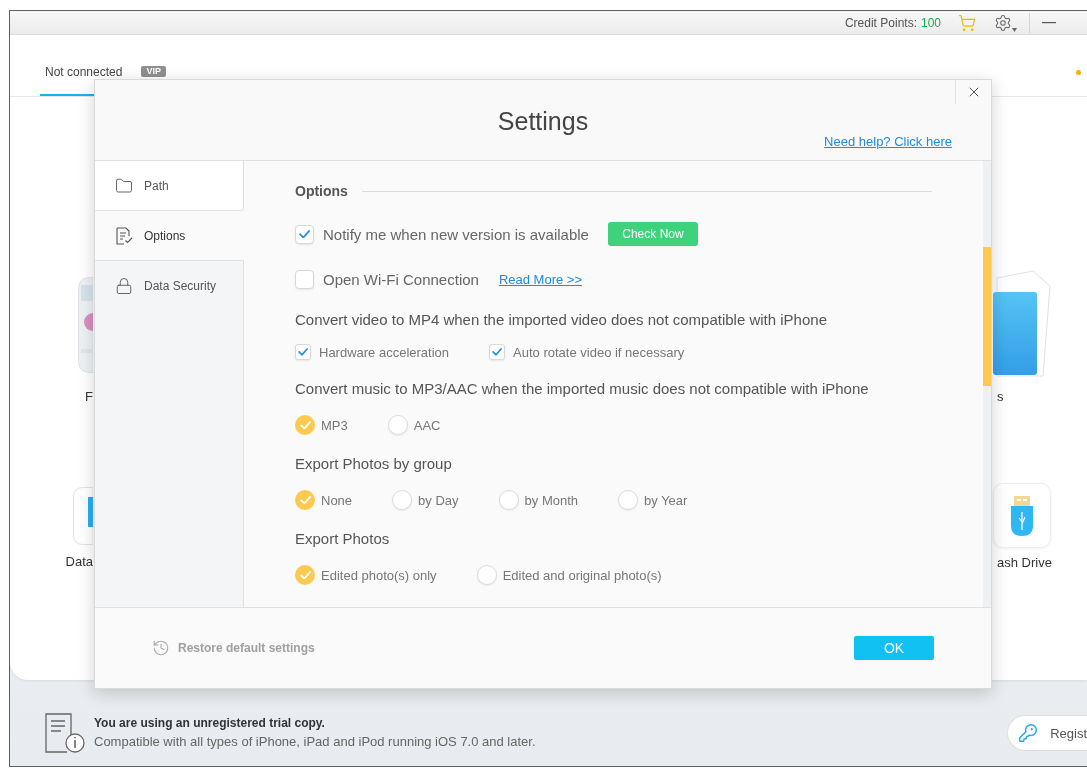 The width and height of the screenshot is (1087, 769). Describe the element at coordinates (124, 185) in the screenshot. I see `folder-icon` at that location.